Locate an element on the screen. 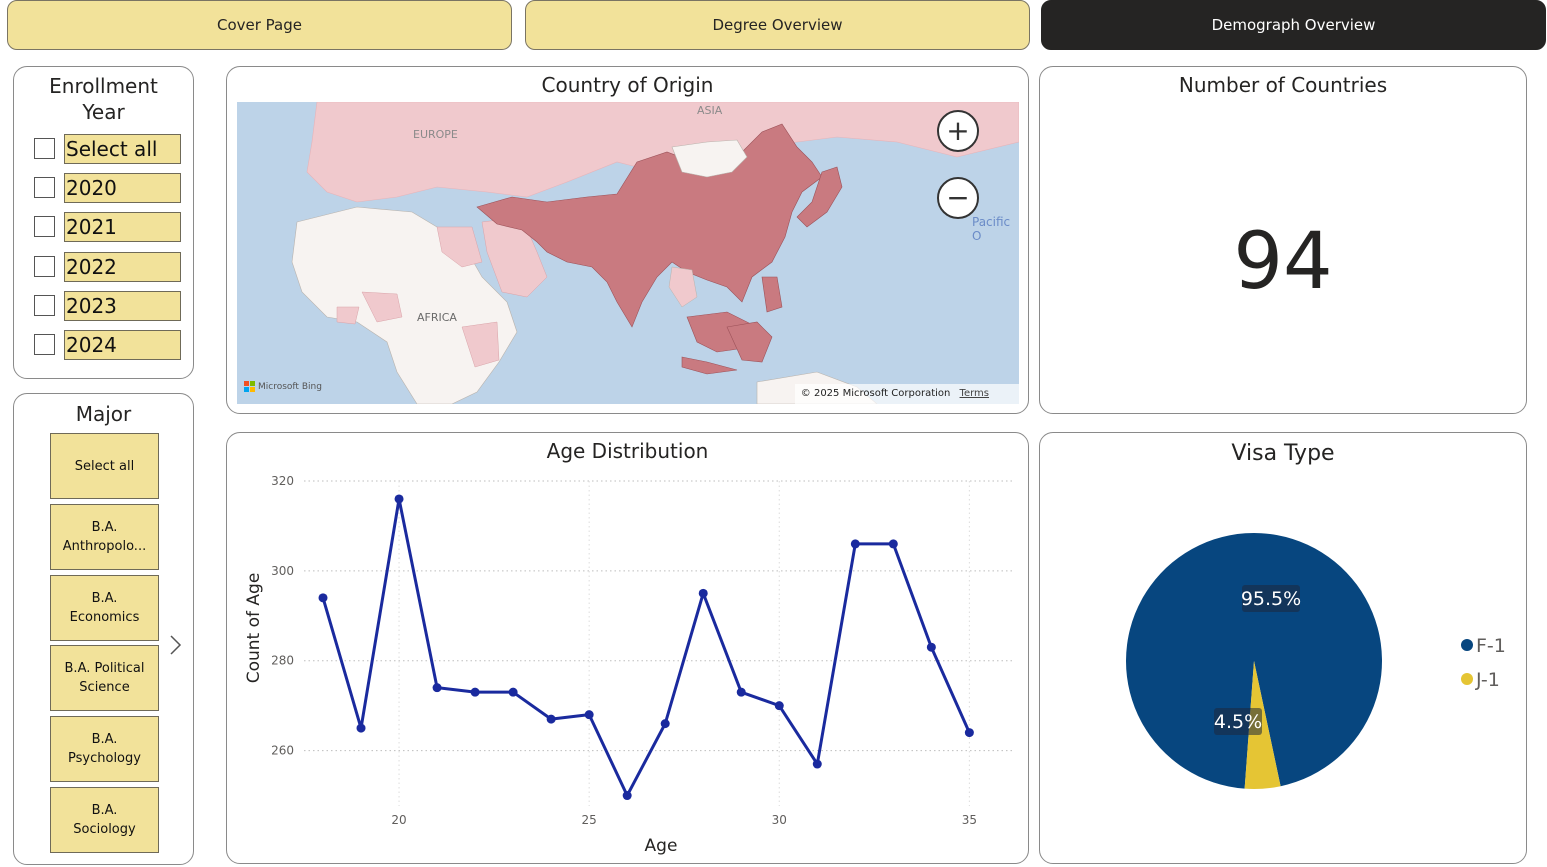 This screenshot has height=867, width=1547. slicer-title: Enrollment Year is located at coordinates (103, 99).